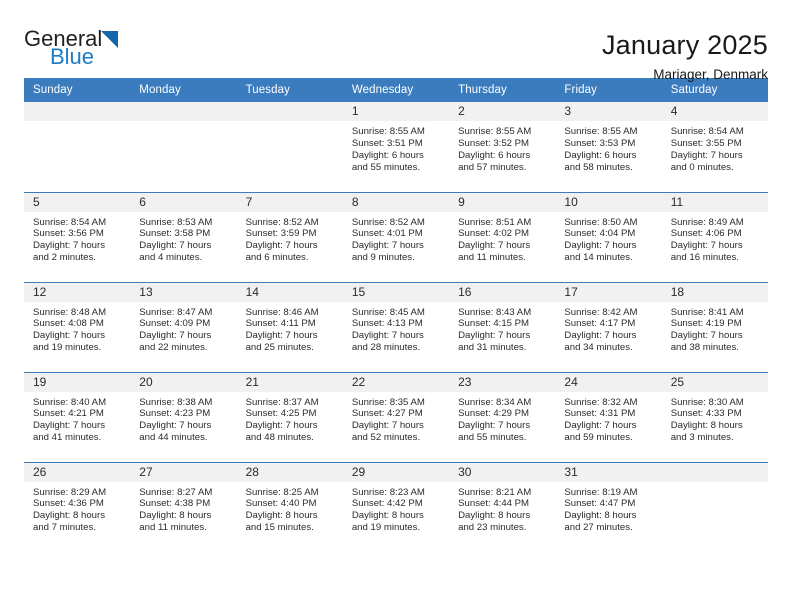 This screenshot has width=792, height=612. Describe the element at coordinates (70, 492) in the screenshot. I see `day-detail-sunrise: Sunrise: 8:29 AM` at that location.